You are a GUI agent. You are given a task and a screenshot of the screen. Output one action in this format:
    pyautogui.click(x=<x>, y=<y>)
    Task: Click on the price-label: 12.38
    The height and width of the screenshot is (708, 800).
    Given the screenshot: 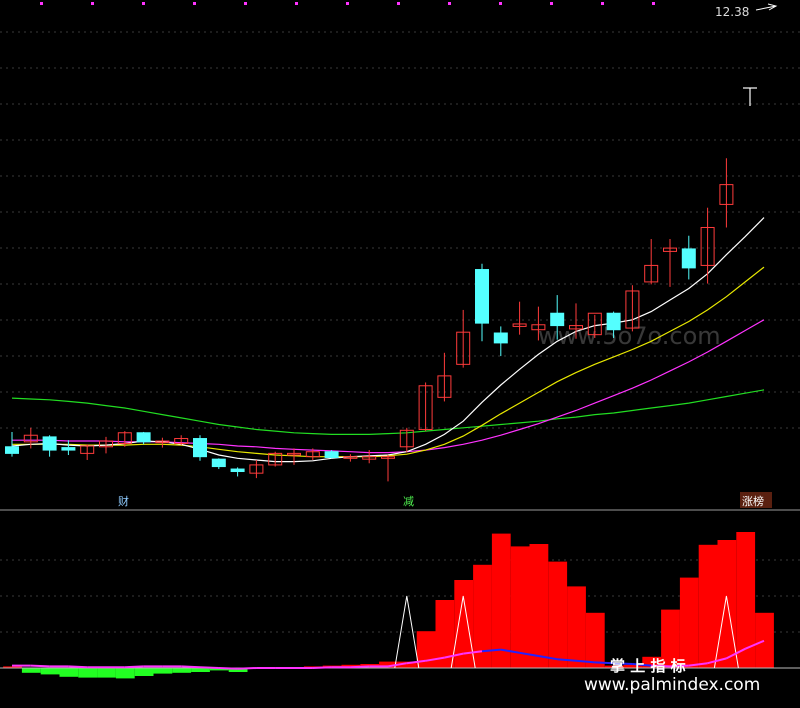 What is the action you would take?
    pyautogui.click(x=732, y=12)
    